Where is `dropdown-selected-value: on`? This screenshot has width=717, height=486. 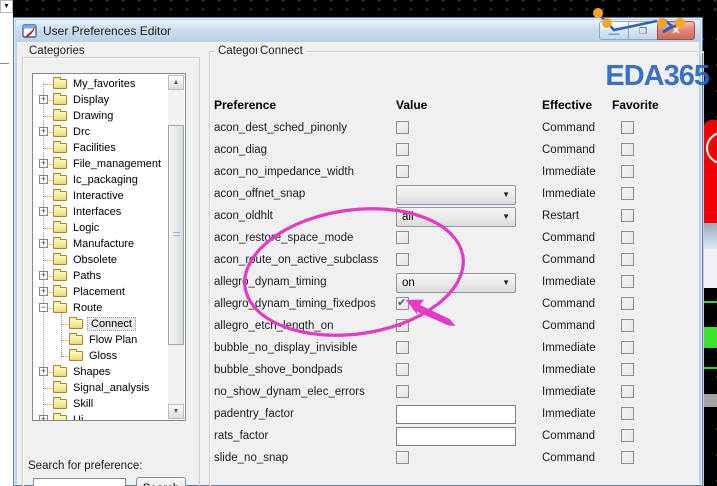 dropdown-selected-value: on is located at coordinates (408, 283).